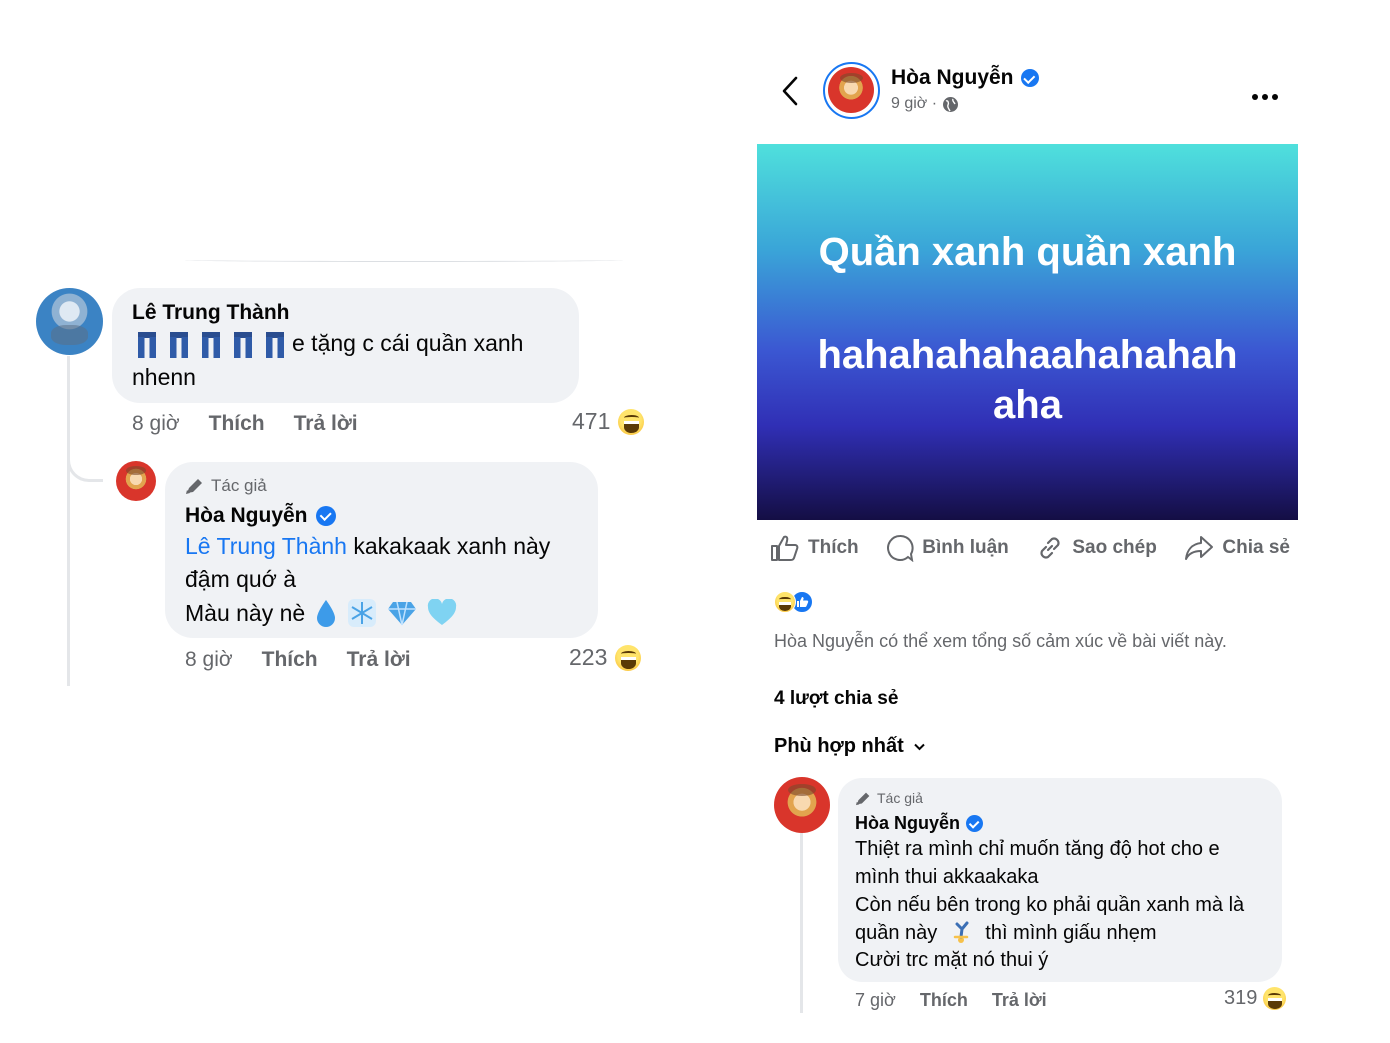 Image resolution: width=1390 pixels, height=1043 pixels. Describe the element at coordinates (215, 344) in the screenshot. I see `jeans-emoji-icon` at that location.